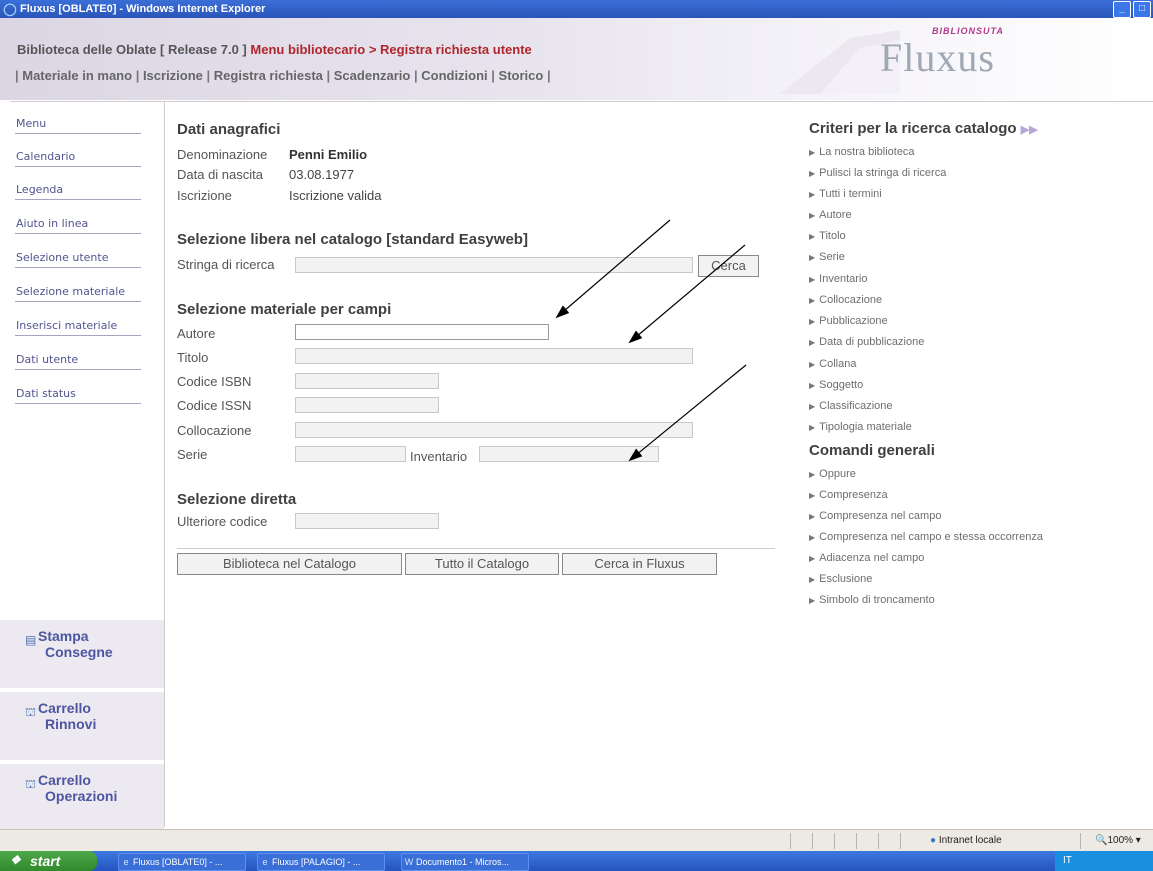  I want to click on start-button: ❖ start, so click(48, 861).